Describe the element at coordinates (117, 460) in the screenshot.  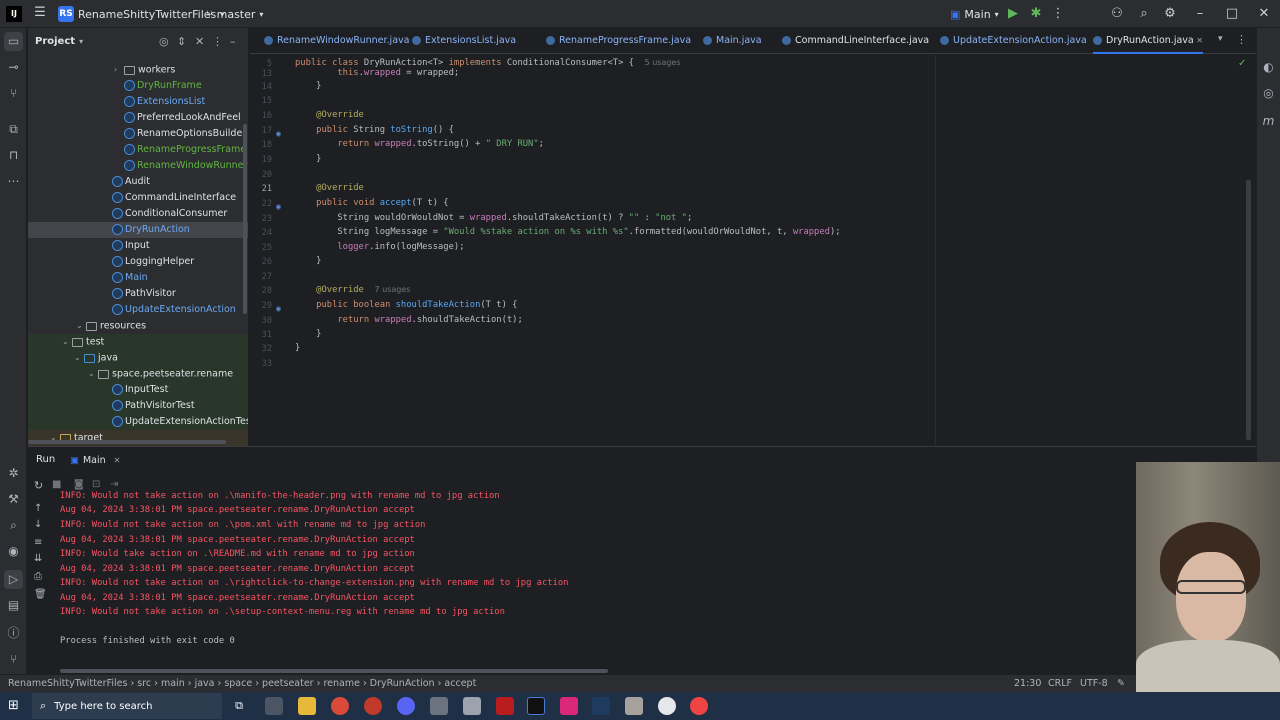
I see `close-tab-icon: ✕` at that location.